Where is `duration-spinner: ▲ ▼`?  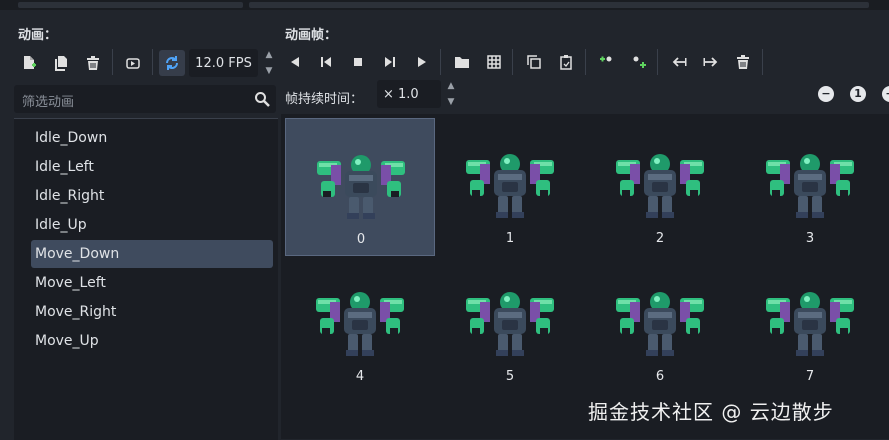 duration-spinner: ▲ ▼ is located at coordinates (451, 94).